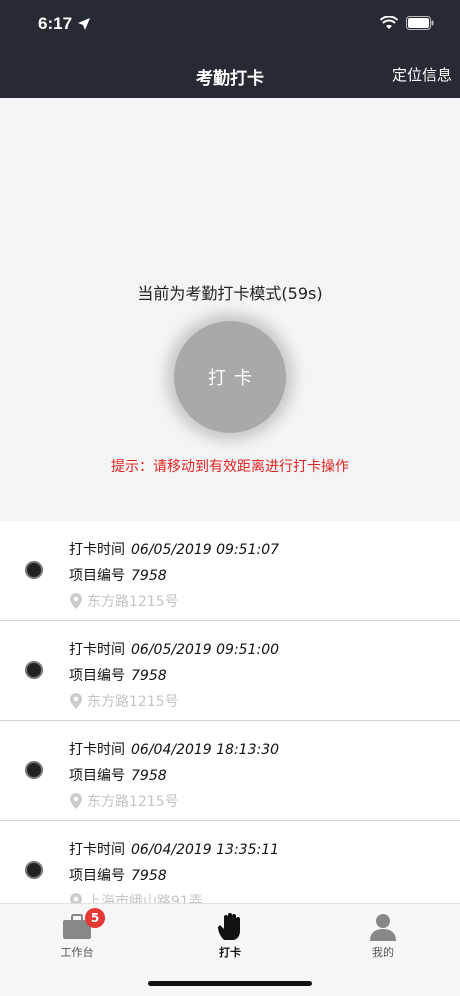  What do you see at coordinates (174, 750) in the screenshot?
I see `record-time: 打卡时间 06/04/2019 18:13:30` at bounding box center [174, 750].